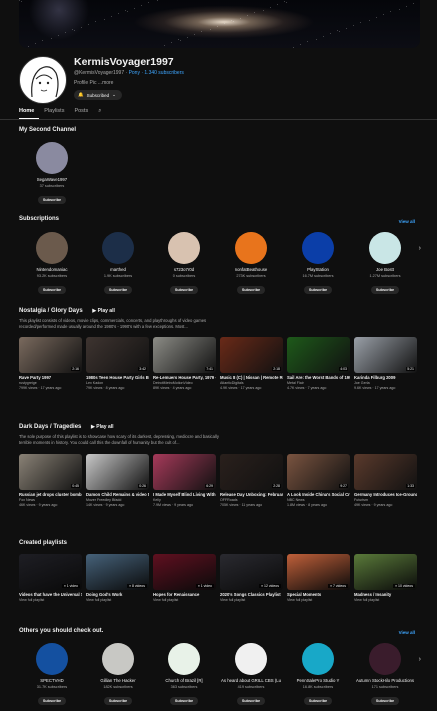 This screenshot has width=437, height=711. I want to click on video-thumbnail: 2:28, so click(251, 472).